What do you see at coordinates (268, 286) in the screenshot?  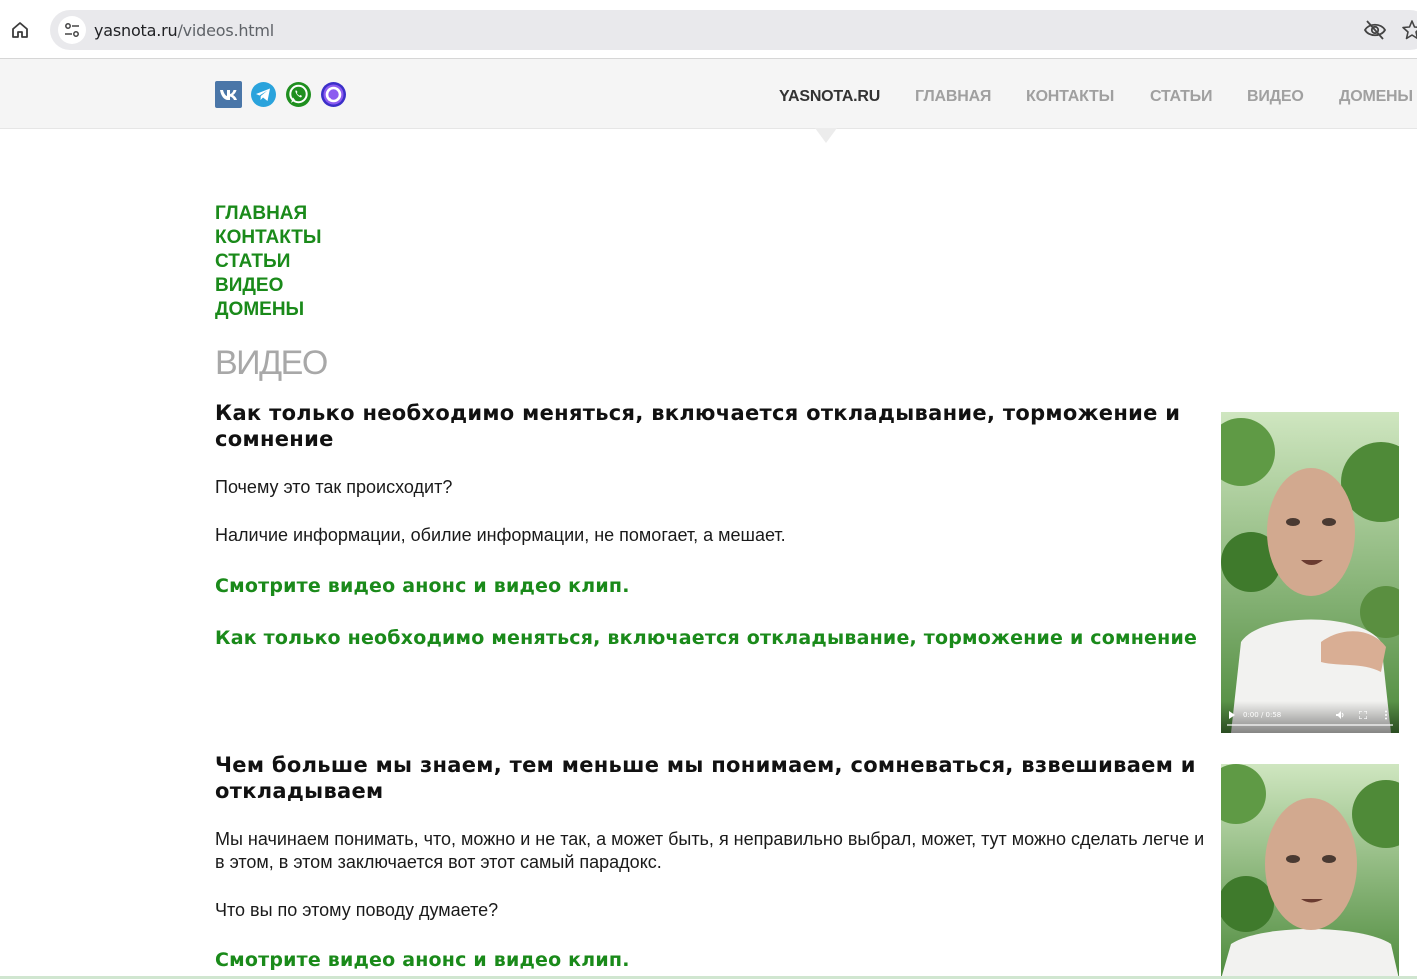 I see `sidenav-item-video: ВИДЕО` at bounding box center [268, 286].